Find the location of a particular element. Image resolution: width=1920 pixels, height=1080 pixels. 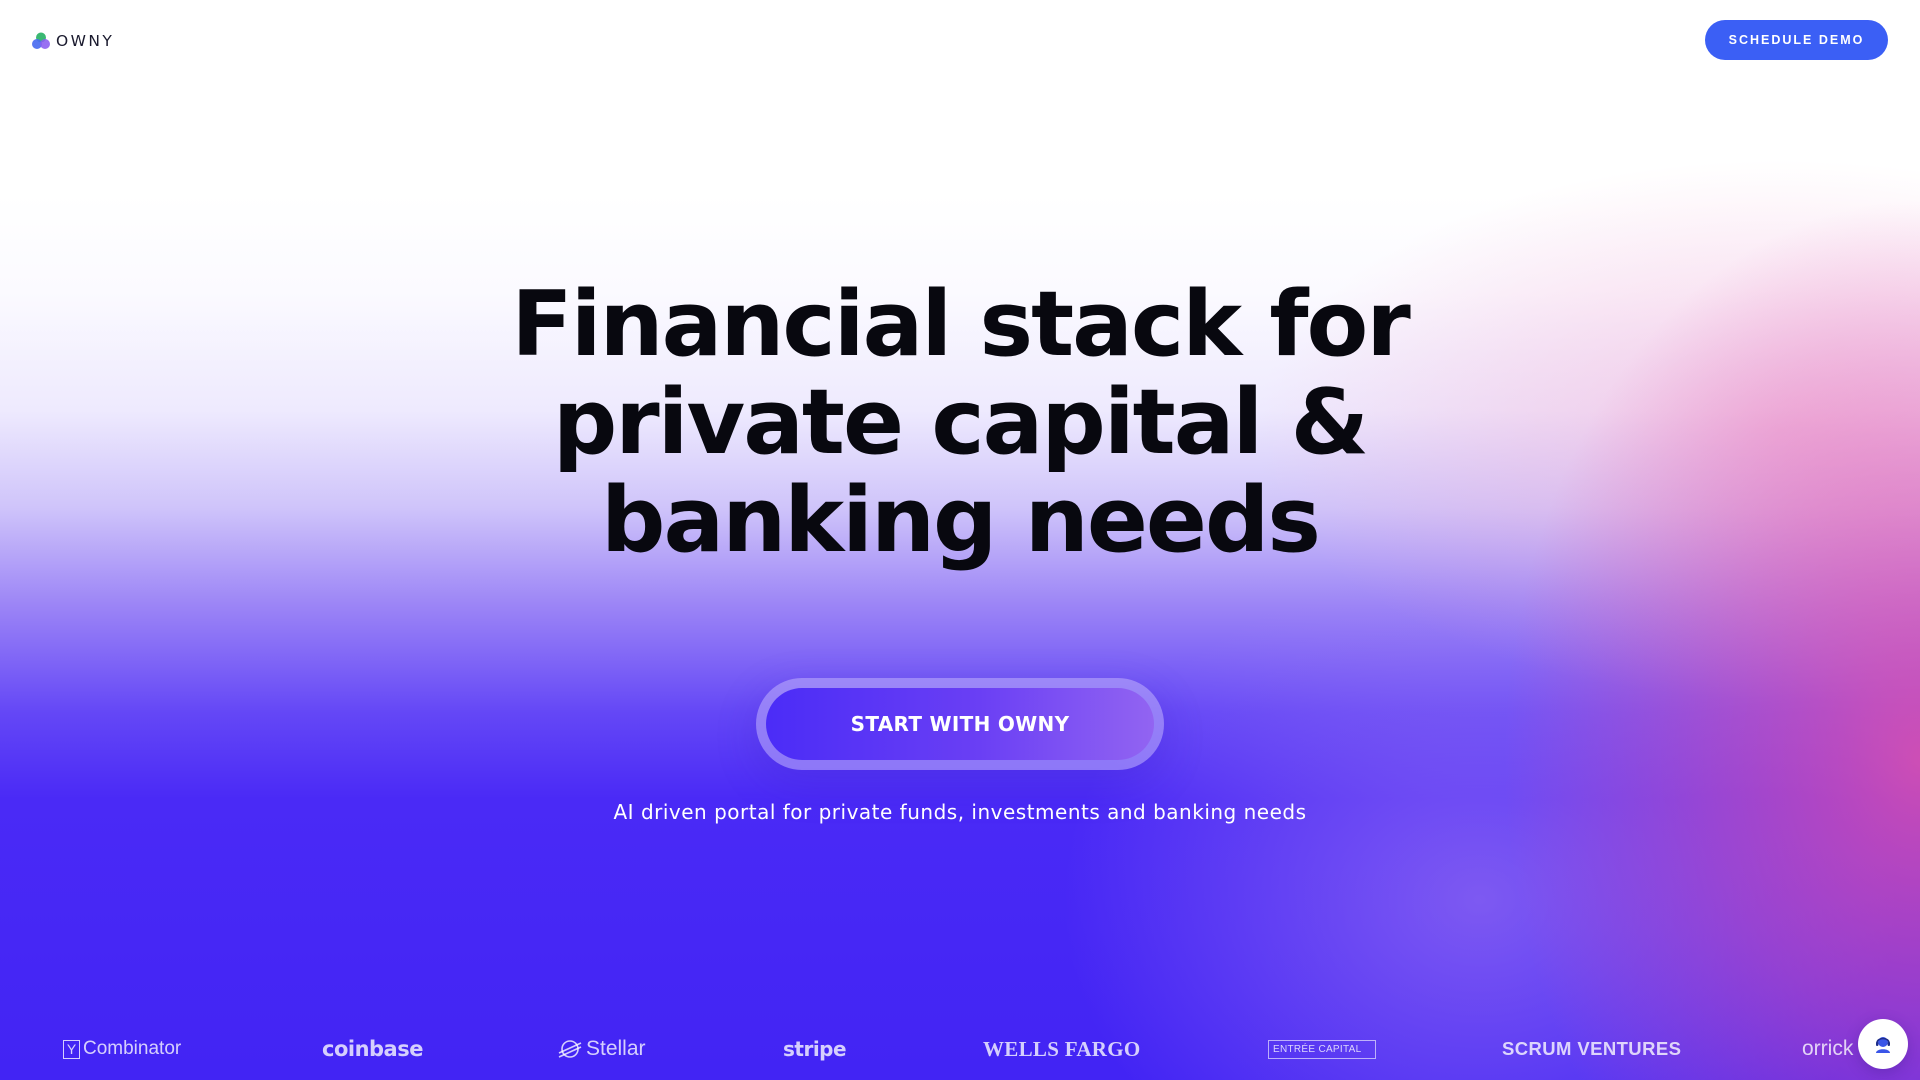

entree-logo-text: ENTRÉE CAPITAL is located at coordinates (1322, 1049).